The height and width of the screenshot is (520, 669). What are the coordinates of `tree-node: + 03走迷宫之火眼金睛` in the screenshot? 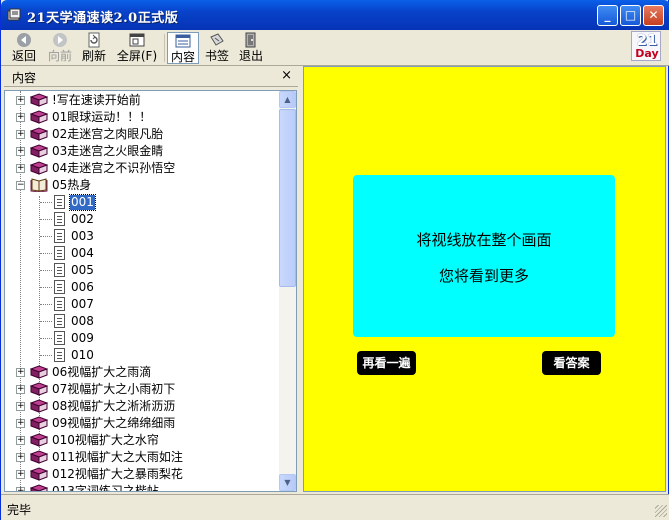 It's located at (143, 151).